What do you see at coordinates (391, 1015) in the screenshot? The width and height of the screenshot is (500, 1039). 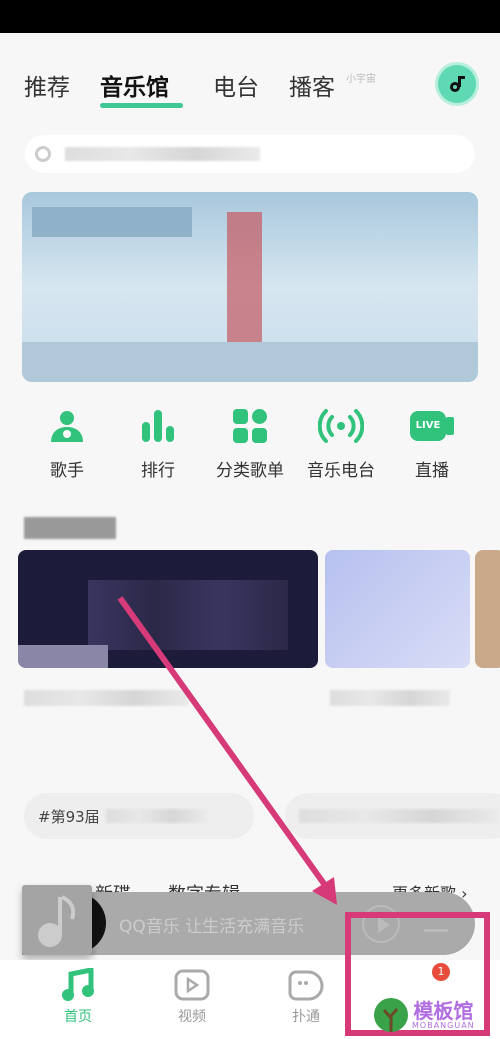 I see `tree-logo-icon` at bounding box center [391, 1015].